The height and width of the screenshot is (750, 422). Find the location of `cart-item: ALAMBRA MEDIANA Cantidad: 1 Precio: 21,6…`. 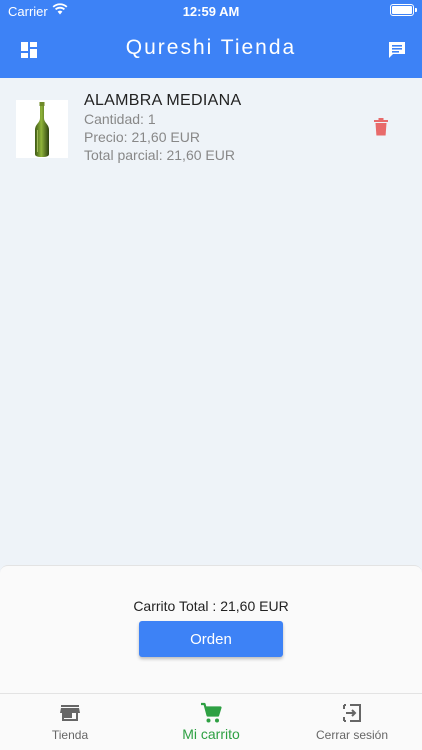

cart-item: ALAMBRA MEDIANA Cantidad: 1 Precio: 21,6… is located at coordinates (211, 126).